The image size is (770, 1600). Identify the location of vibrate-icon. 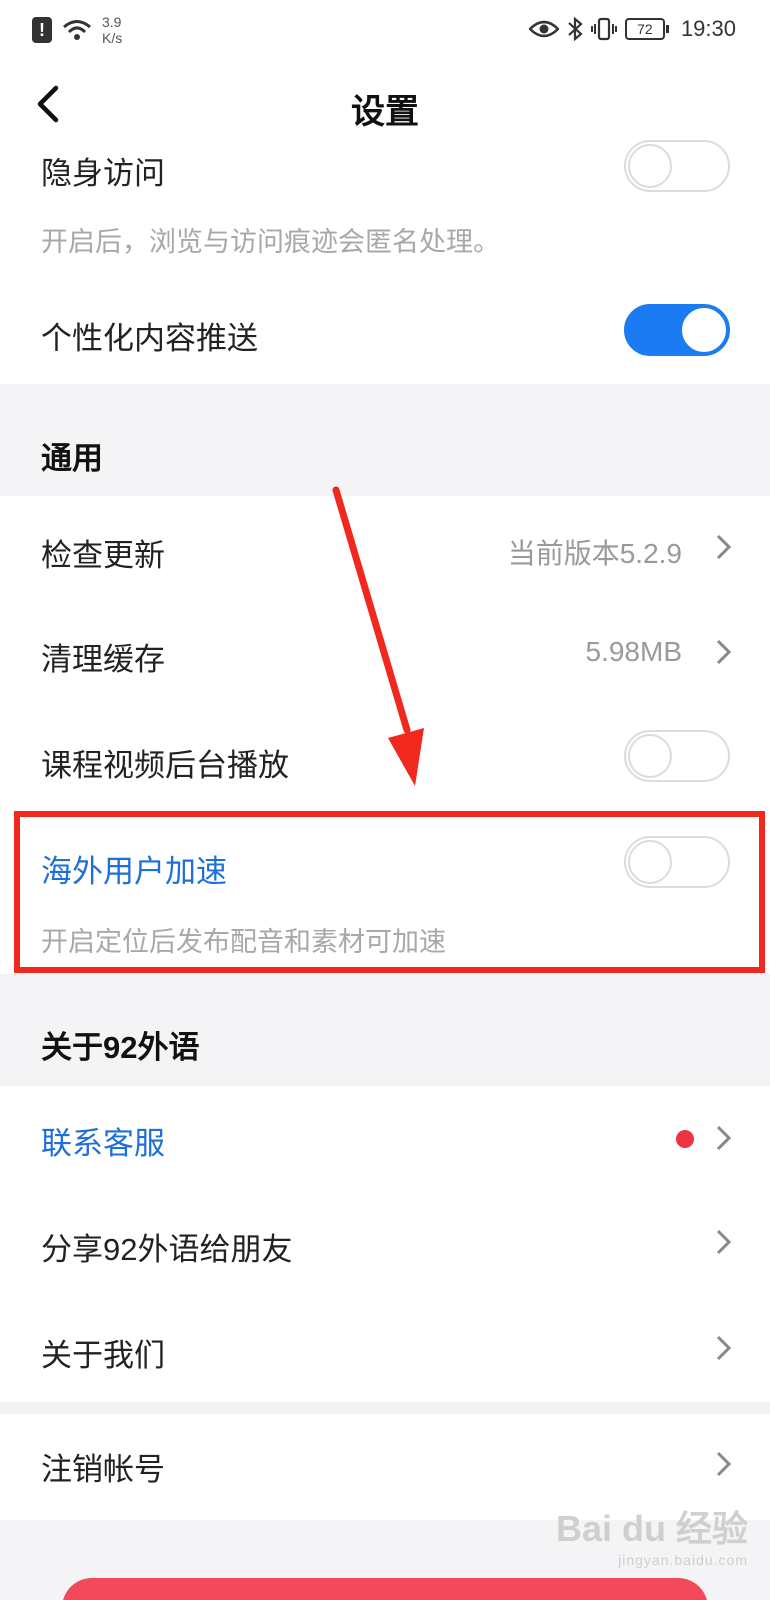
(603, 29).